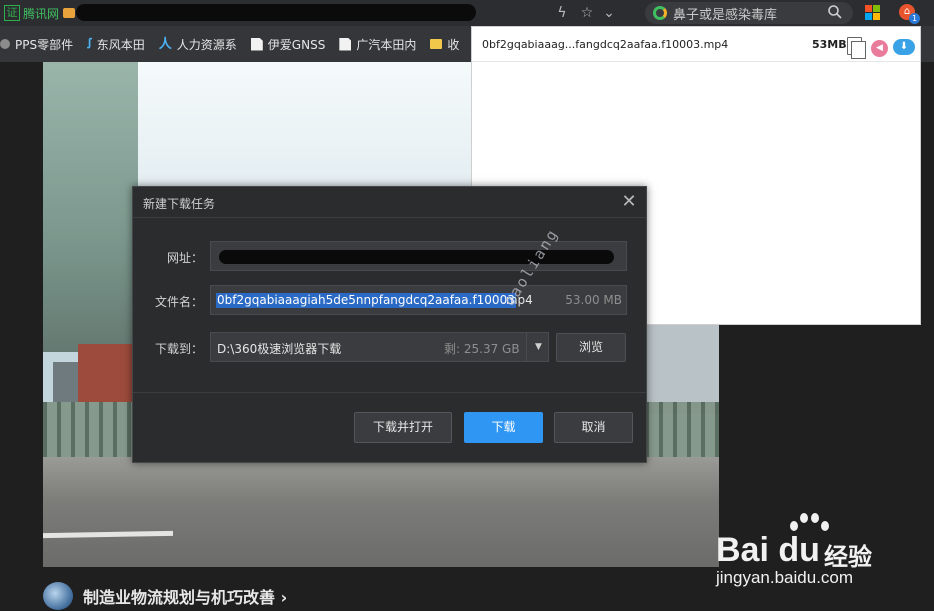  What do you see at coordinates (591, 347) in the screenshot?
I see `browse-button: 浏览` at bounding box center [591, 347].